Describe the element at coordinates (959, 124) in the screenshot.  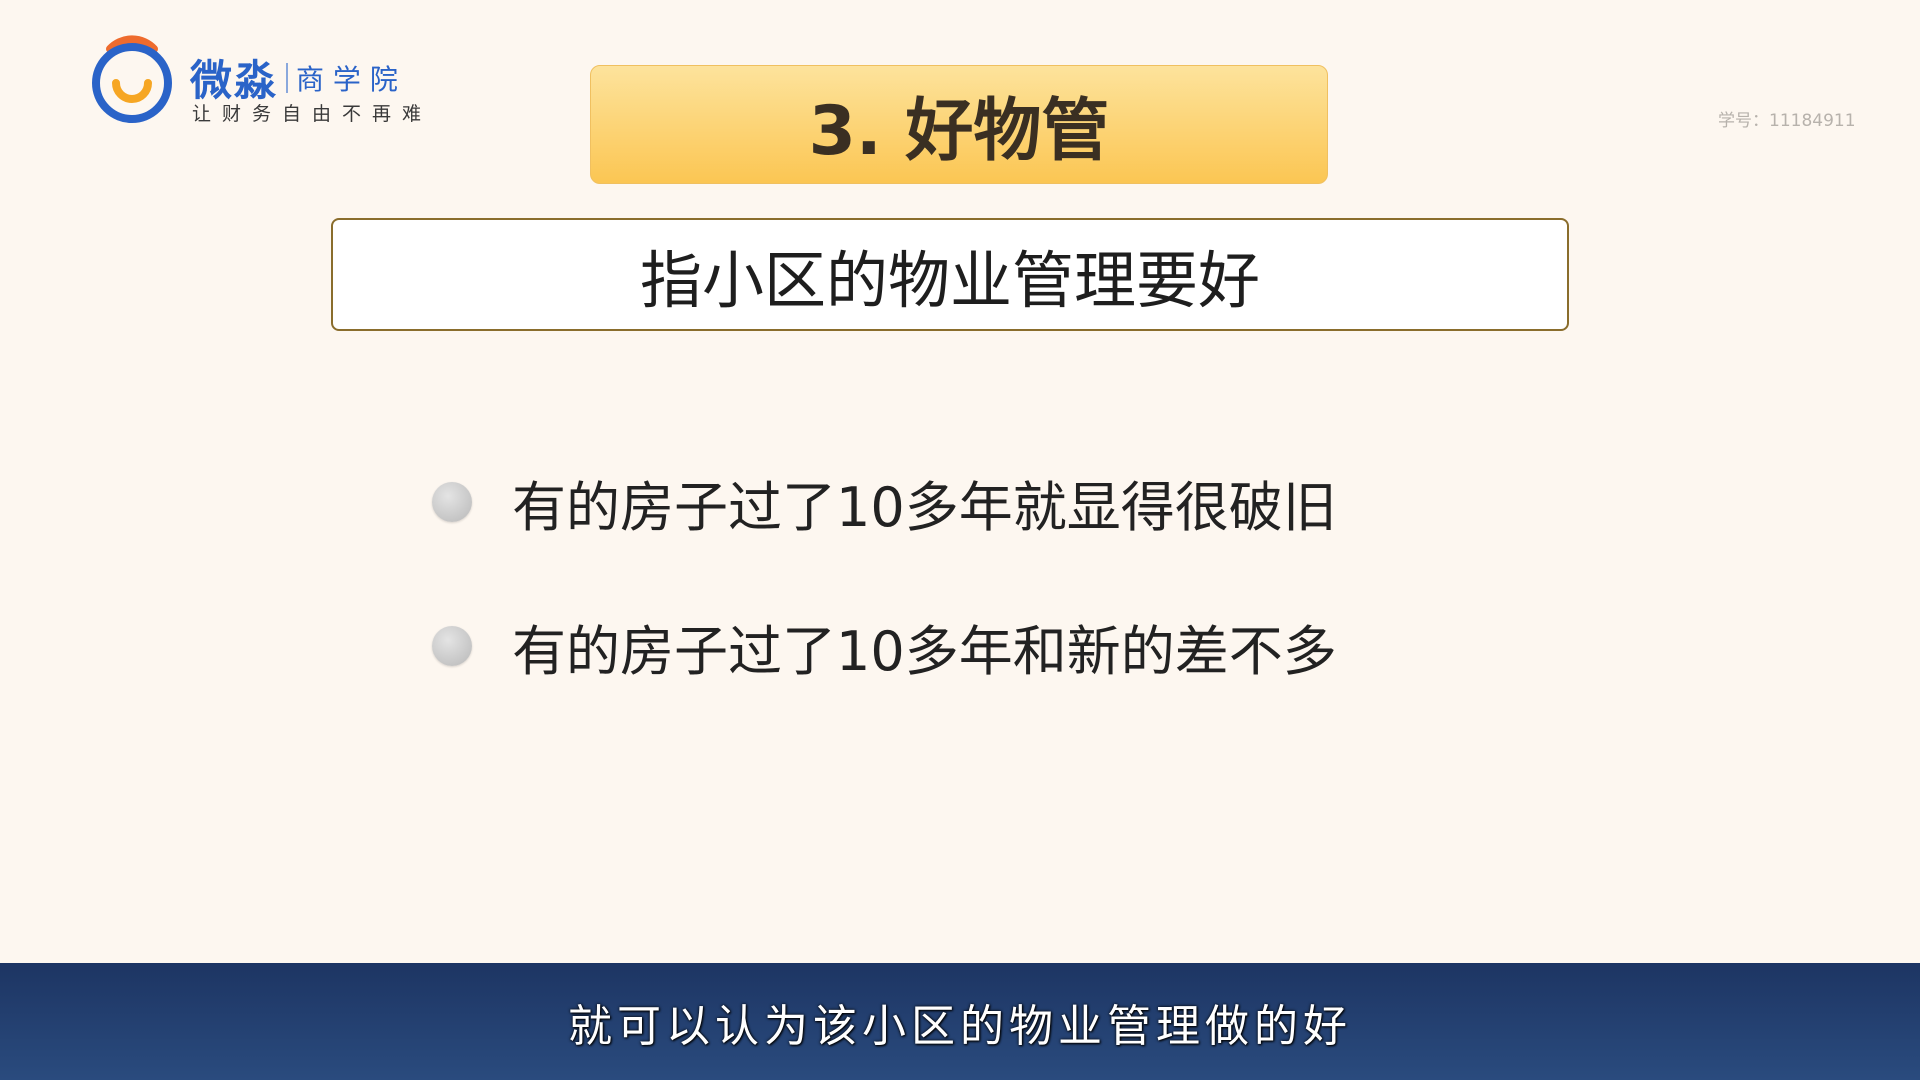
I see `slide-title: 3. 好物管` at that location.